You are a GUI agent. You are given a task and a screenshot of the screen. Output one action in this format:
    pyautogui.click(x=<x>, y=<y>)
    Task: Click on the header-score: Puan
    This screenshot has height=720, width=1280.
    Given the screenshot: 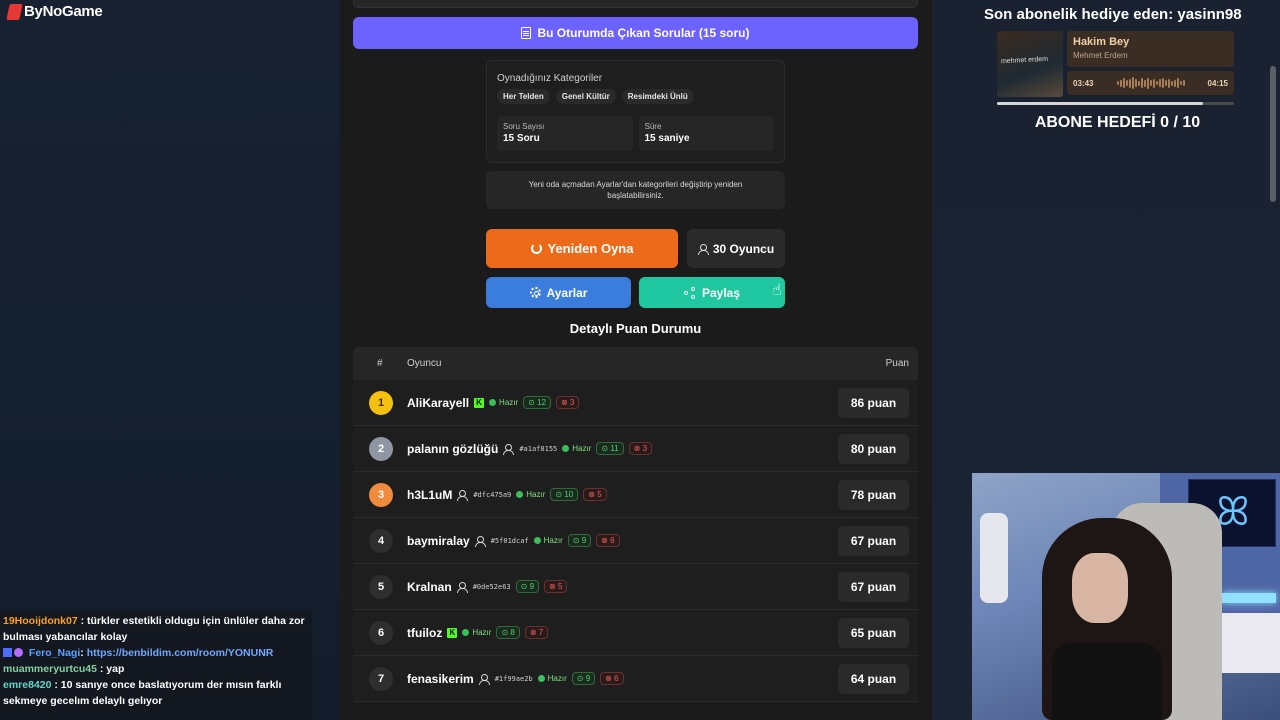 What is the action you would take?
    pyautogui.click(x=897, y=363)
    